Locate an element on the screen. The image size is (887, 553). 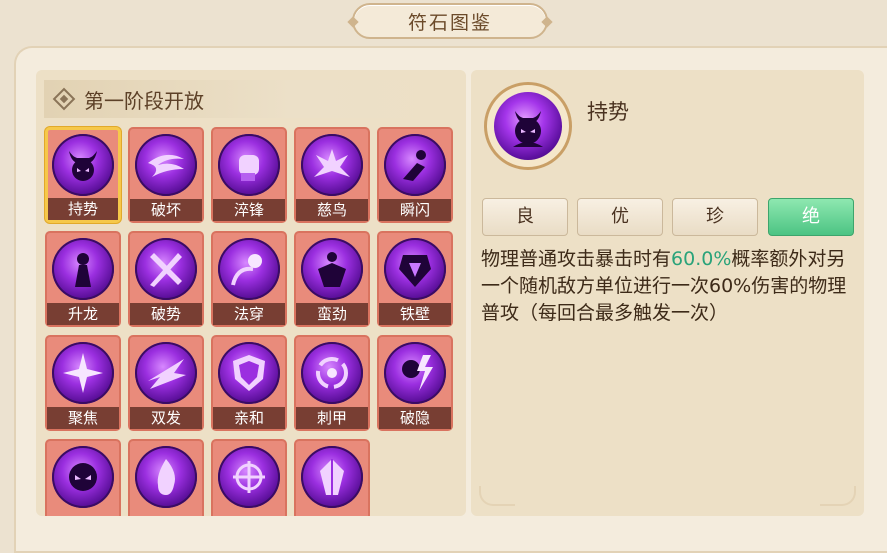
rune-name: 淬锋 is located at coordinates (249, 210).